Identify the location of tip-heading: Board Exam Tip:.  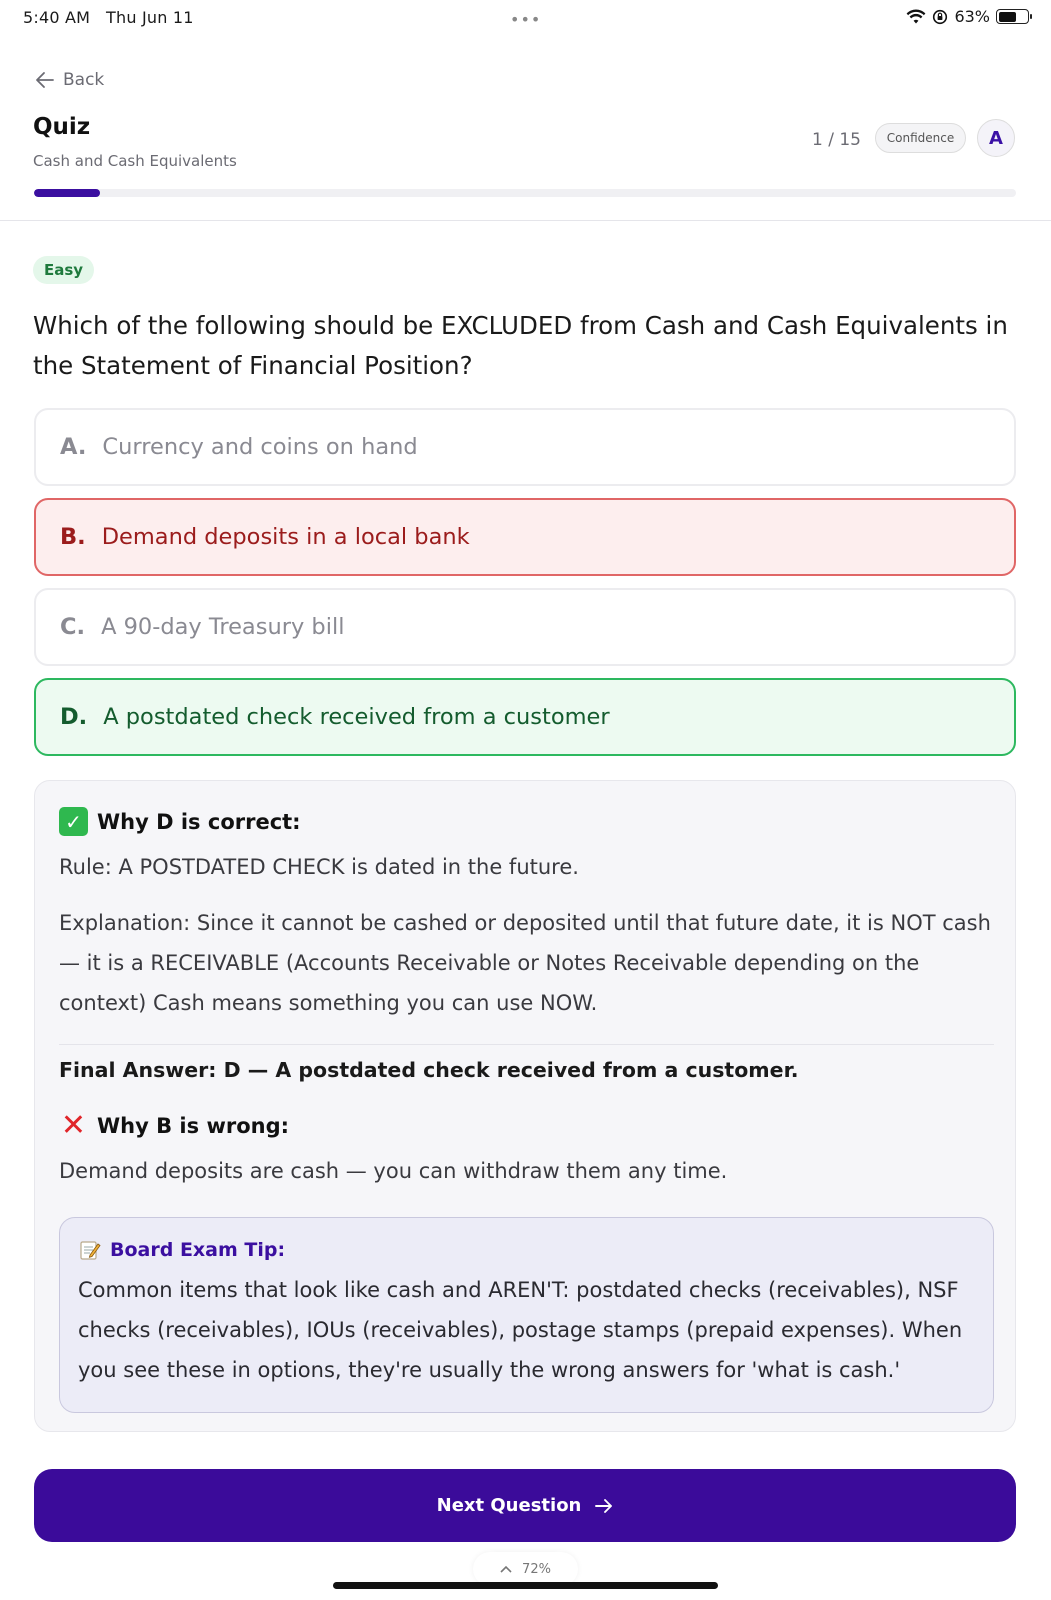
(181, 1250).